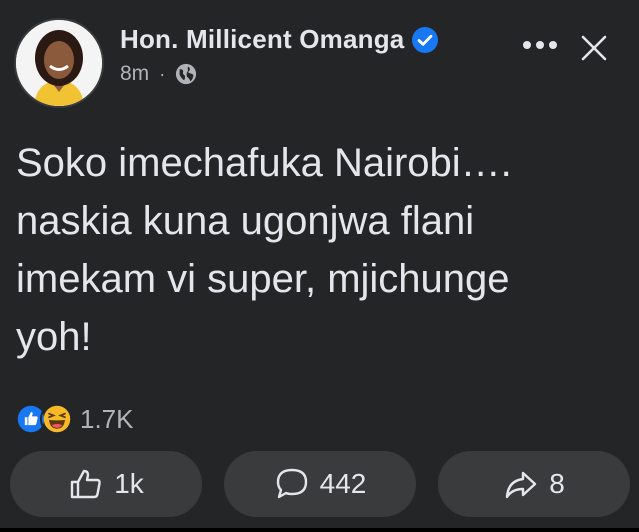  I want to click on comment-icon, so click(291, 483).